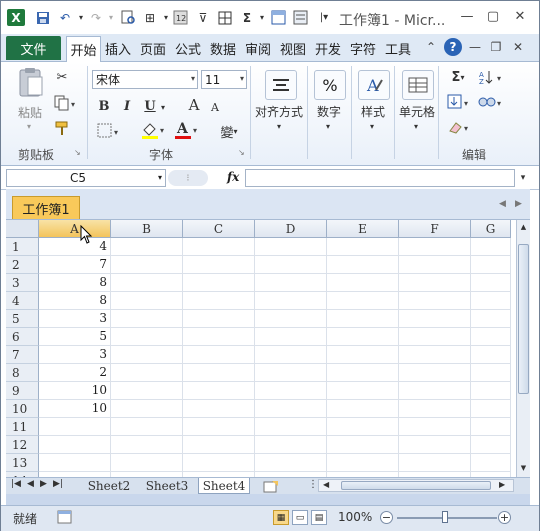 This screenshot has height=531, width=540. Describe the element at coordinates (16, 17) in the screenshot. I see `excel-app-icon: X` at that location.